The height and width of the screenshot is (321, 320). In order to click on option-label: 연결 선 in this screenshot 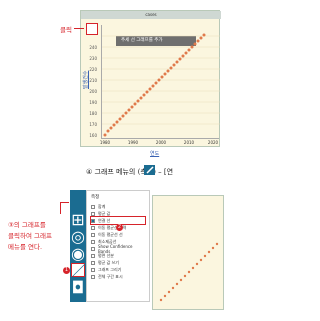, I will do `click(104, 220)`.